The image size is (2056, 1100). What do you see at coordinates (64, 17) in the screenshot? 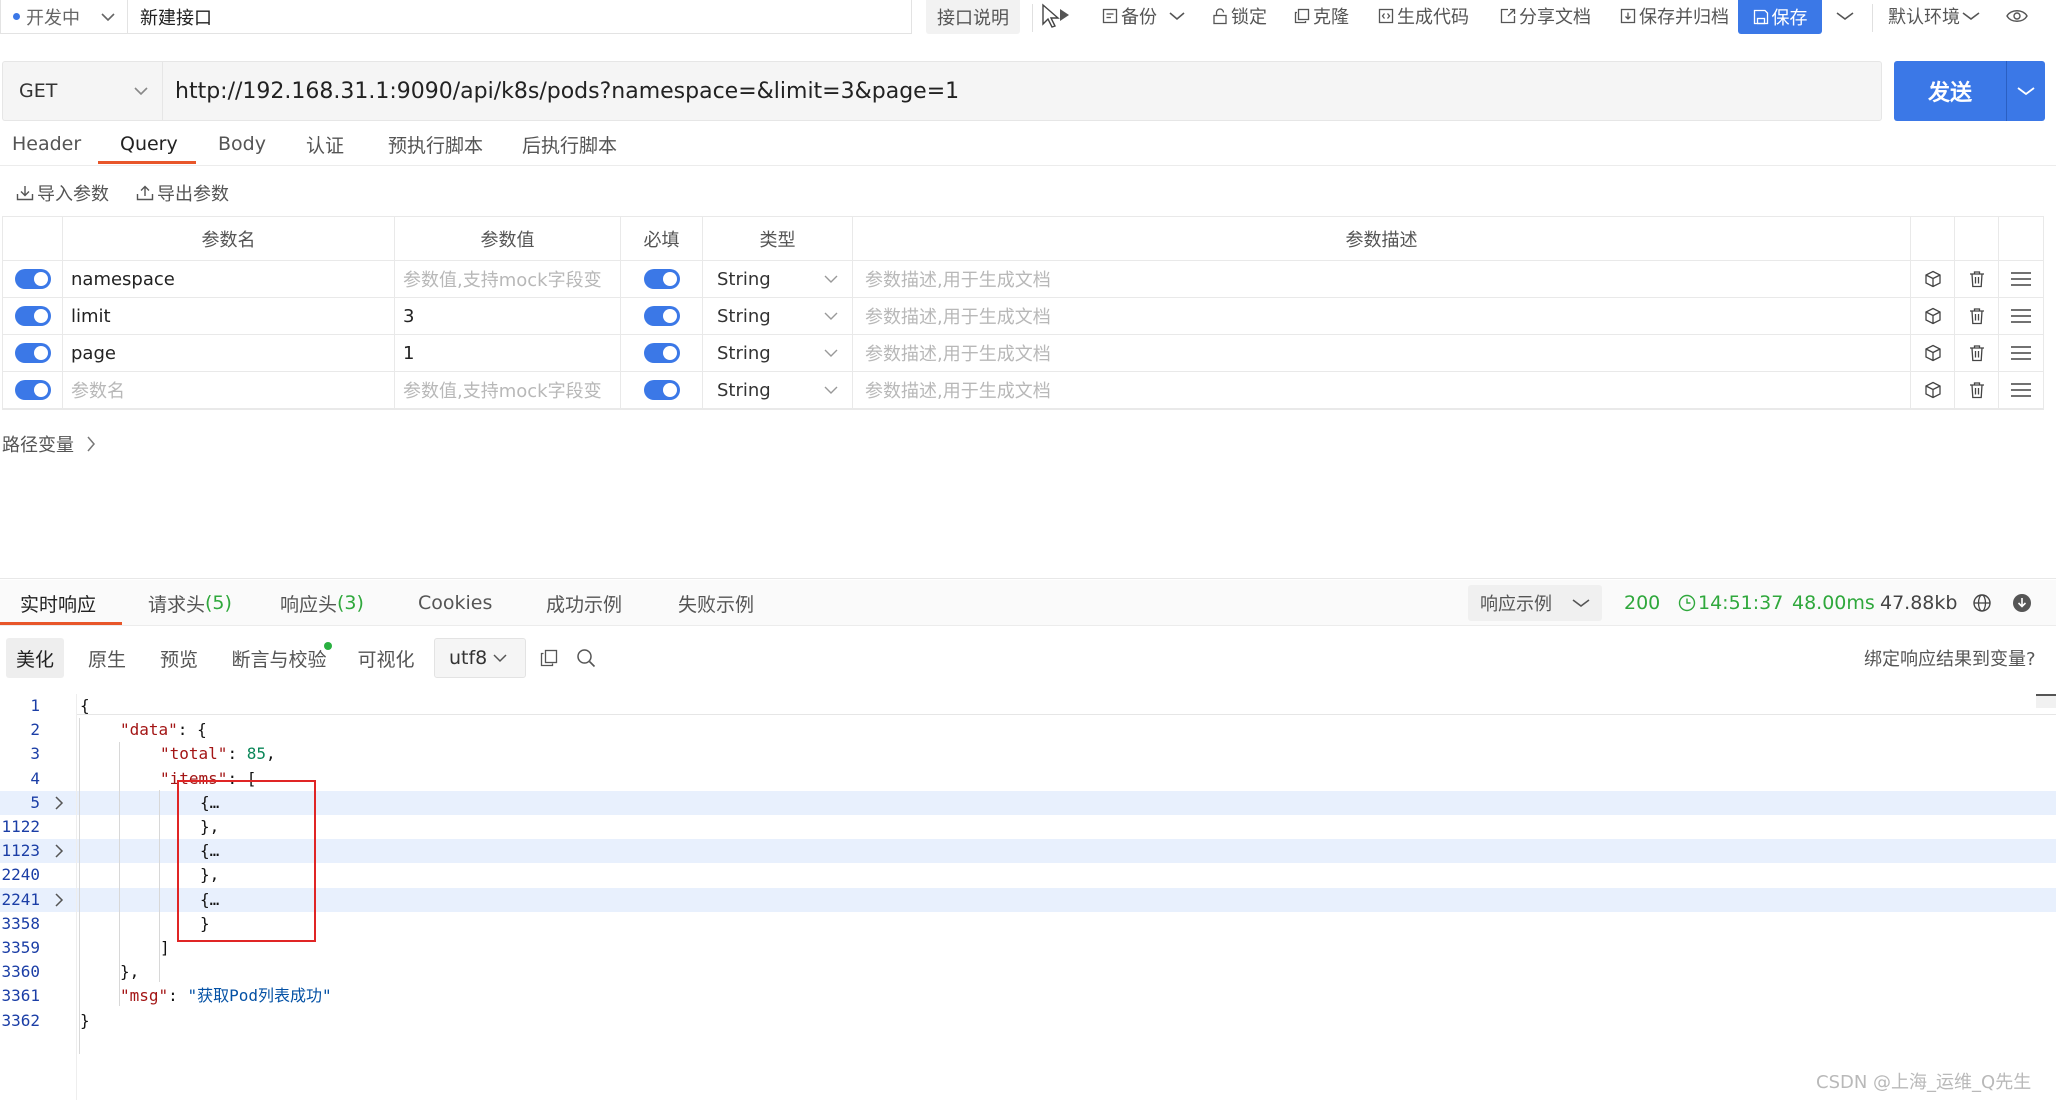
I see `status-select: 开发中` at bounding box center [64, 17].